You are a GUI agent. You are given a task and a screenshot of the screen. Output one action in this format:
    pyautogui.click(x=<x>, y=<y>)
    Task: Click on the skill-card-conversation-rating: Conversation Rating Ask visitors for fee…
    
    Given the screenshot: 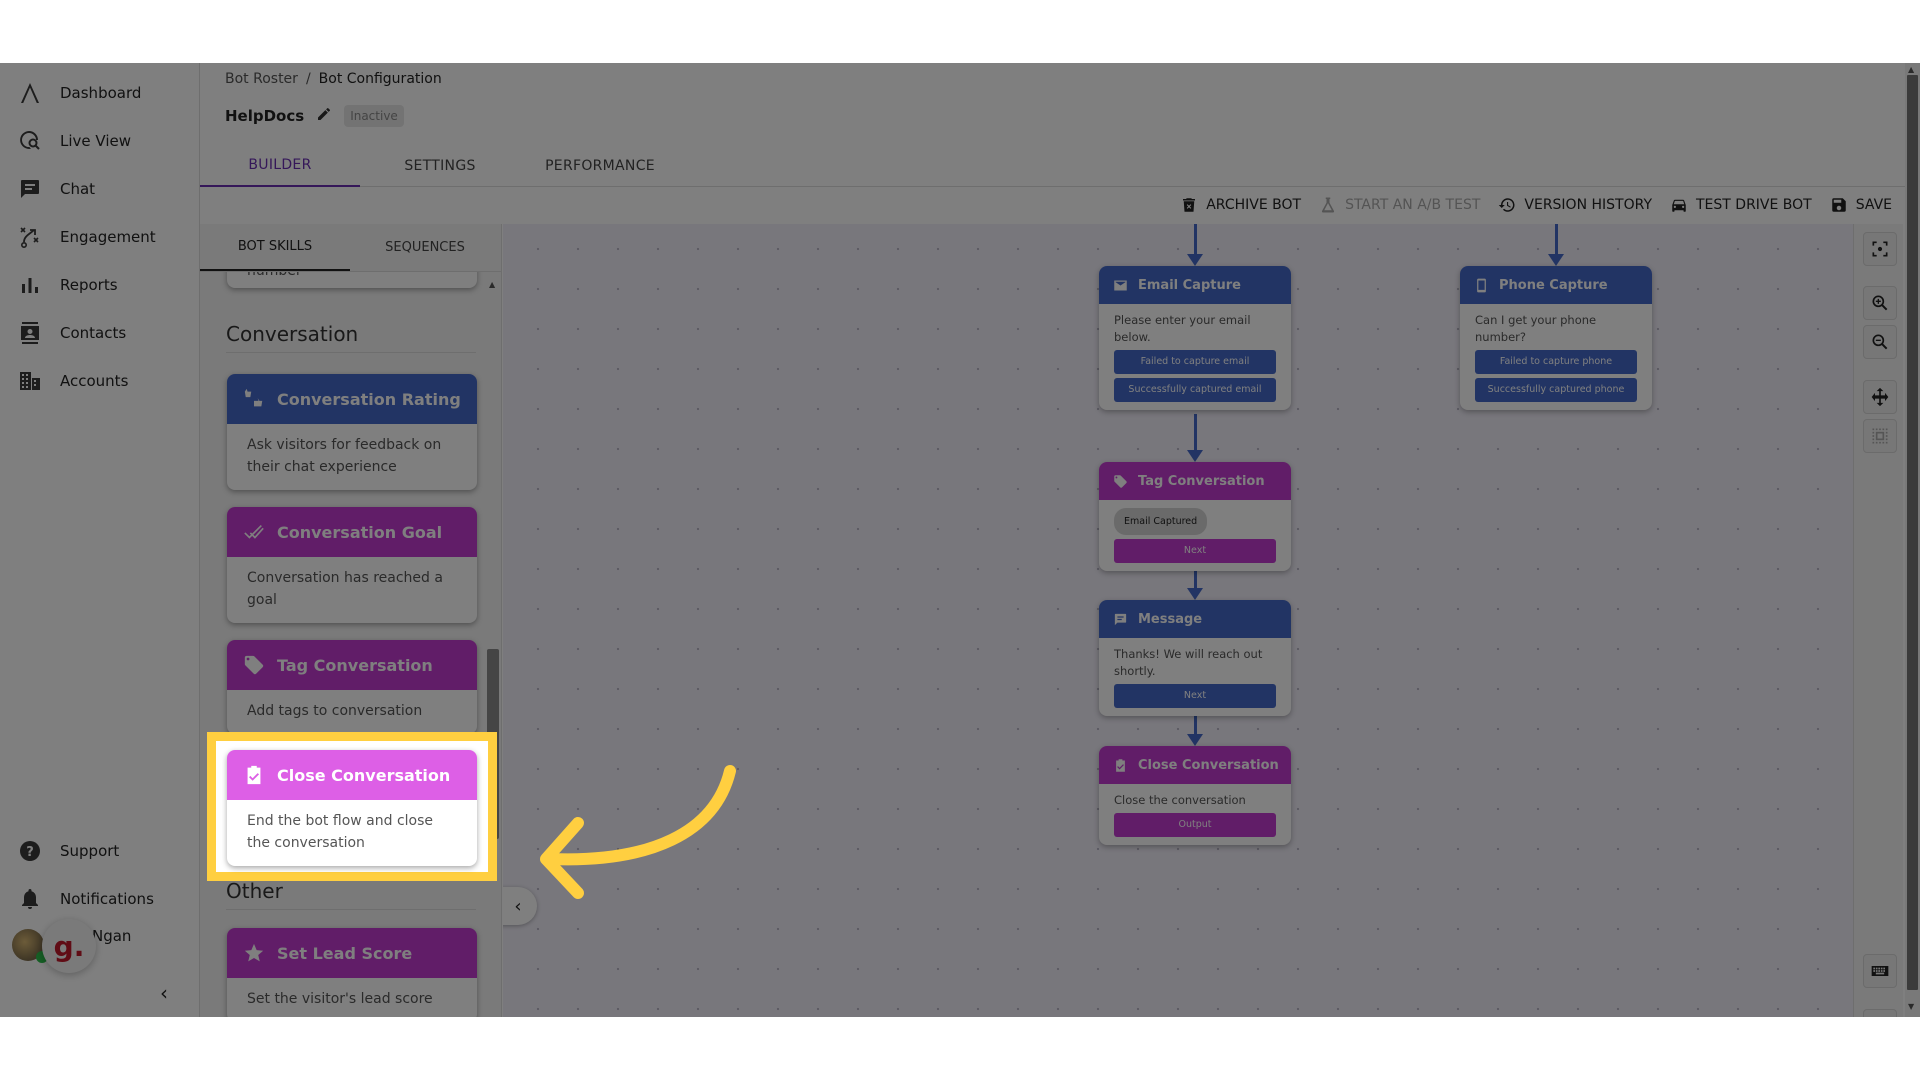 What is the action you would take?
    pyautogui.click(x=352, y=432)
    